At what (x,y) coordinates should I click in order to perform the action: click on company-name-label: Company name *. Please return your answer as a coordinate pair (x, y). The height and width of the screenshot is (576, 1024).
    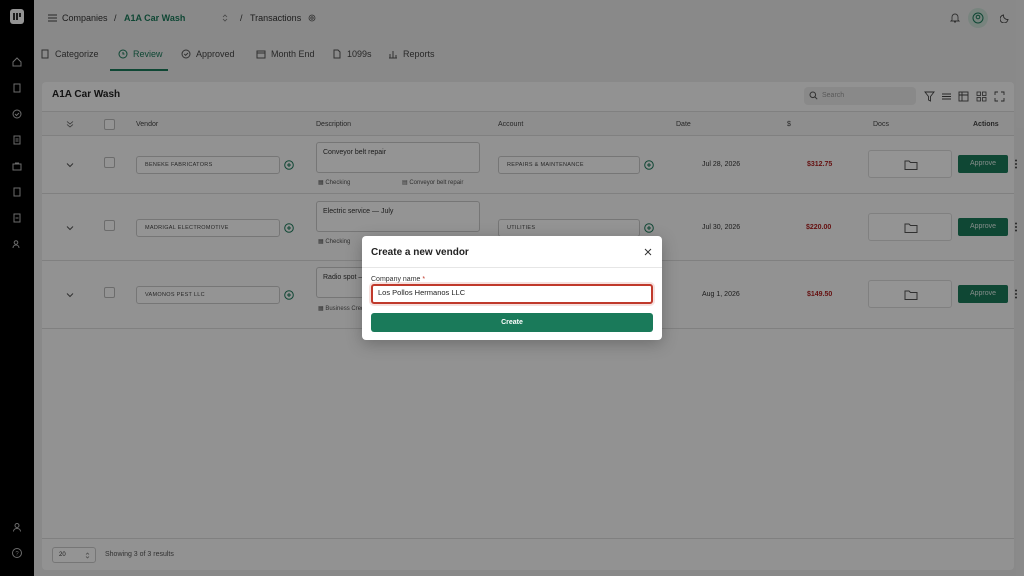
    Looking at the image, I should click on (398, 279).